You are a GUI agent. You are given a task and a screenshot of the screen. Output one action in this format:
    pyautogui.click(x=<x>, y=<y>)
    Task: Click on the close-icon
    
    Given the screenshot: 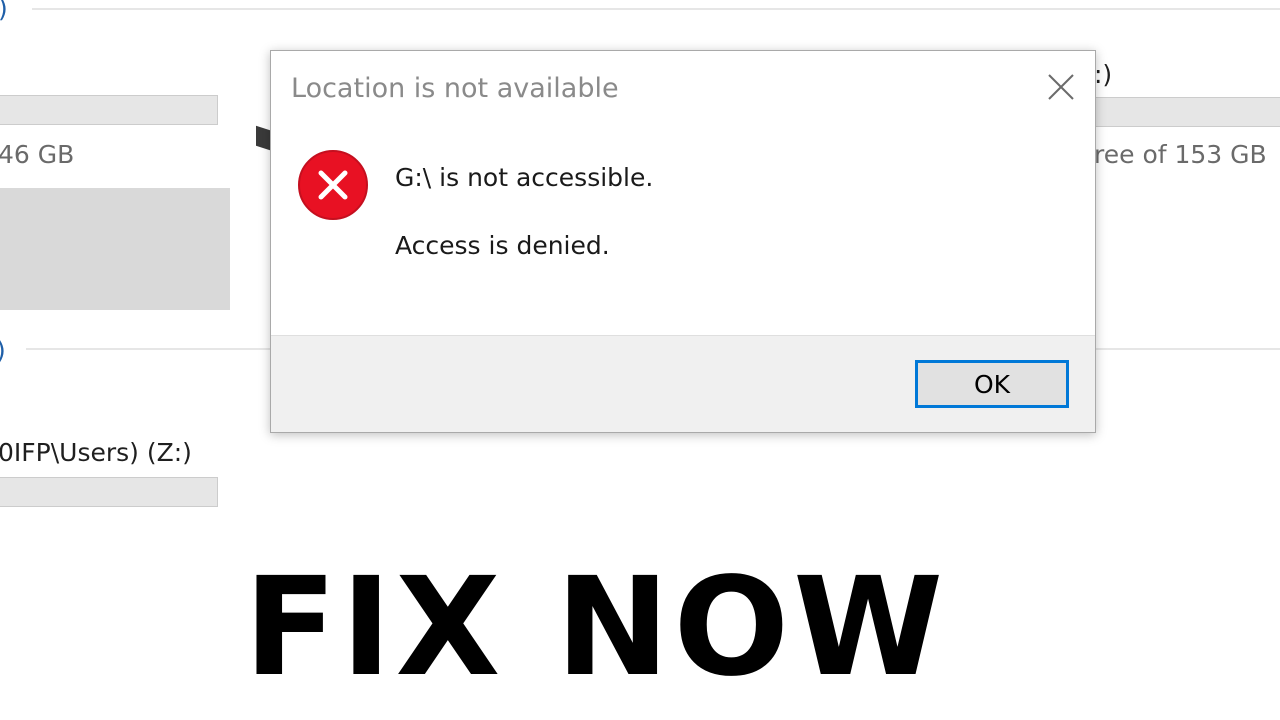 What is the action you would take?
    pyautogui.click(x=1061, y=87)
    